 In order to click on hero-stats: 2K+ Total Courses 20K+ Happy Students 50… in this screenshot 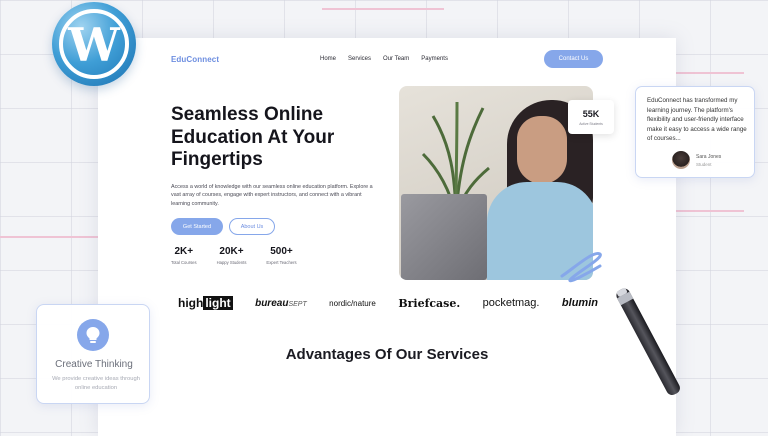, I will do `click(234, 255)`.